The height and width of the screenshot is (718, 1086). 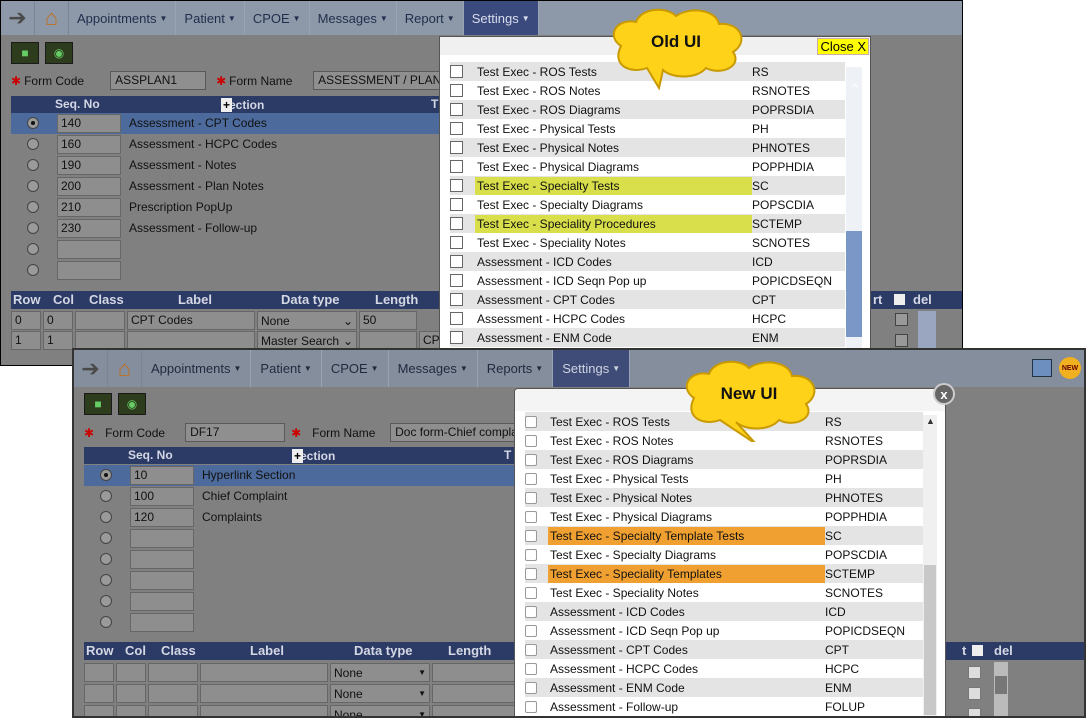 I want to click on new-badge-icon: NEW, so click(x=1070, y=368).